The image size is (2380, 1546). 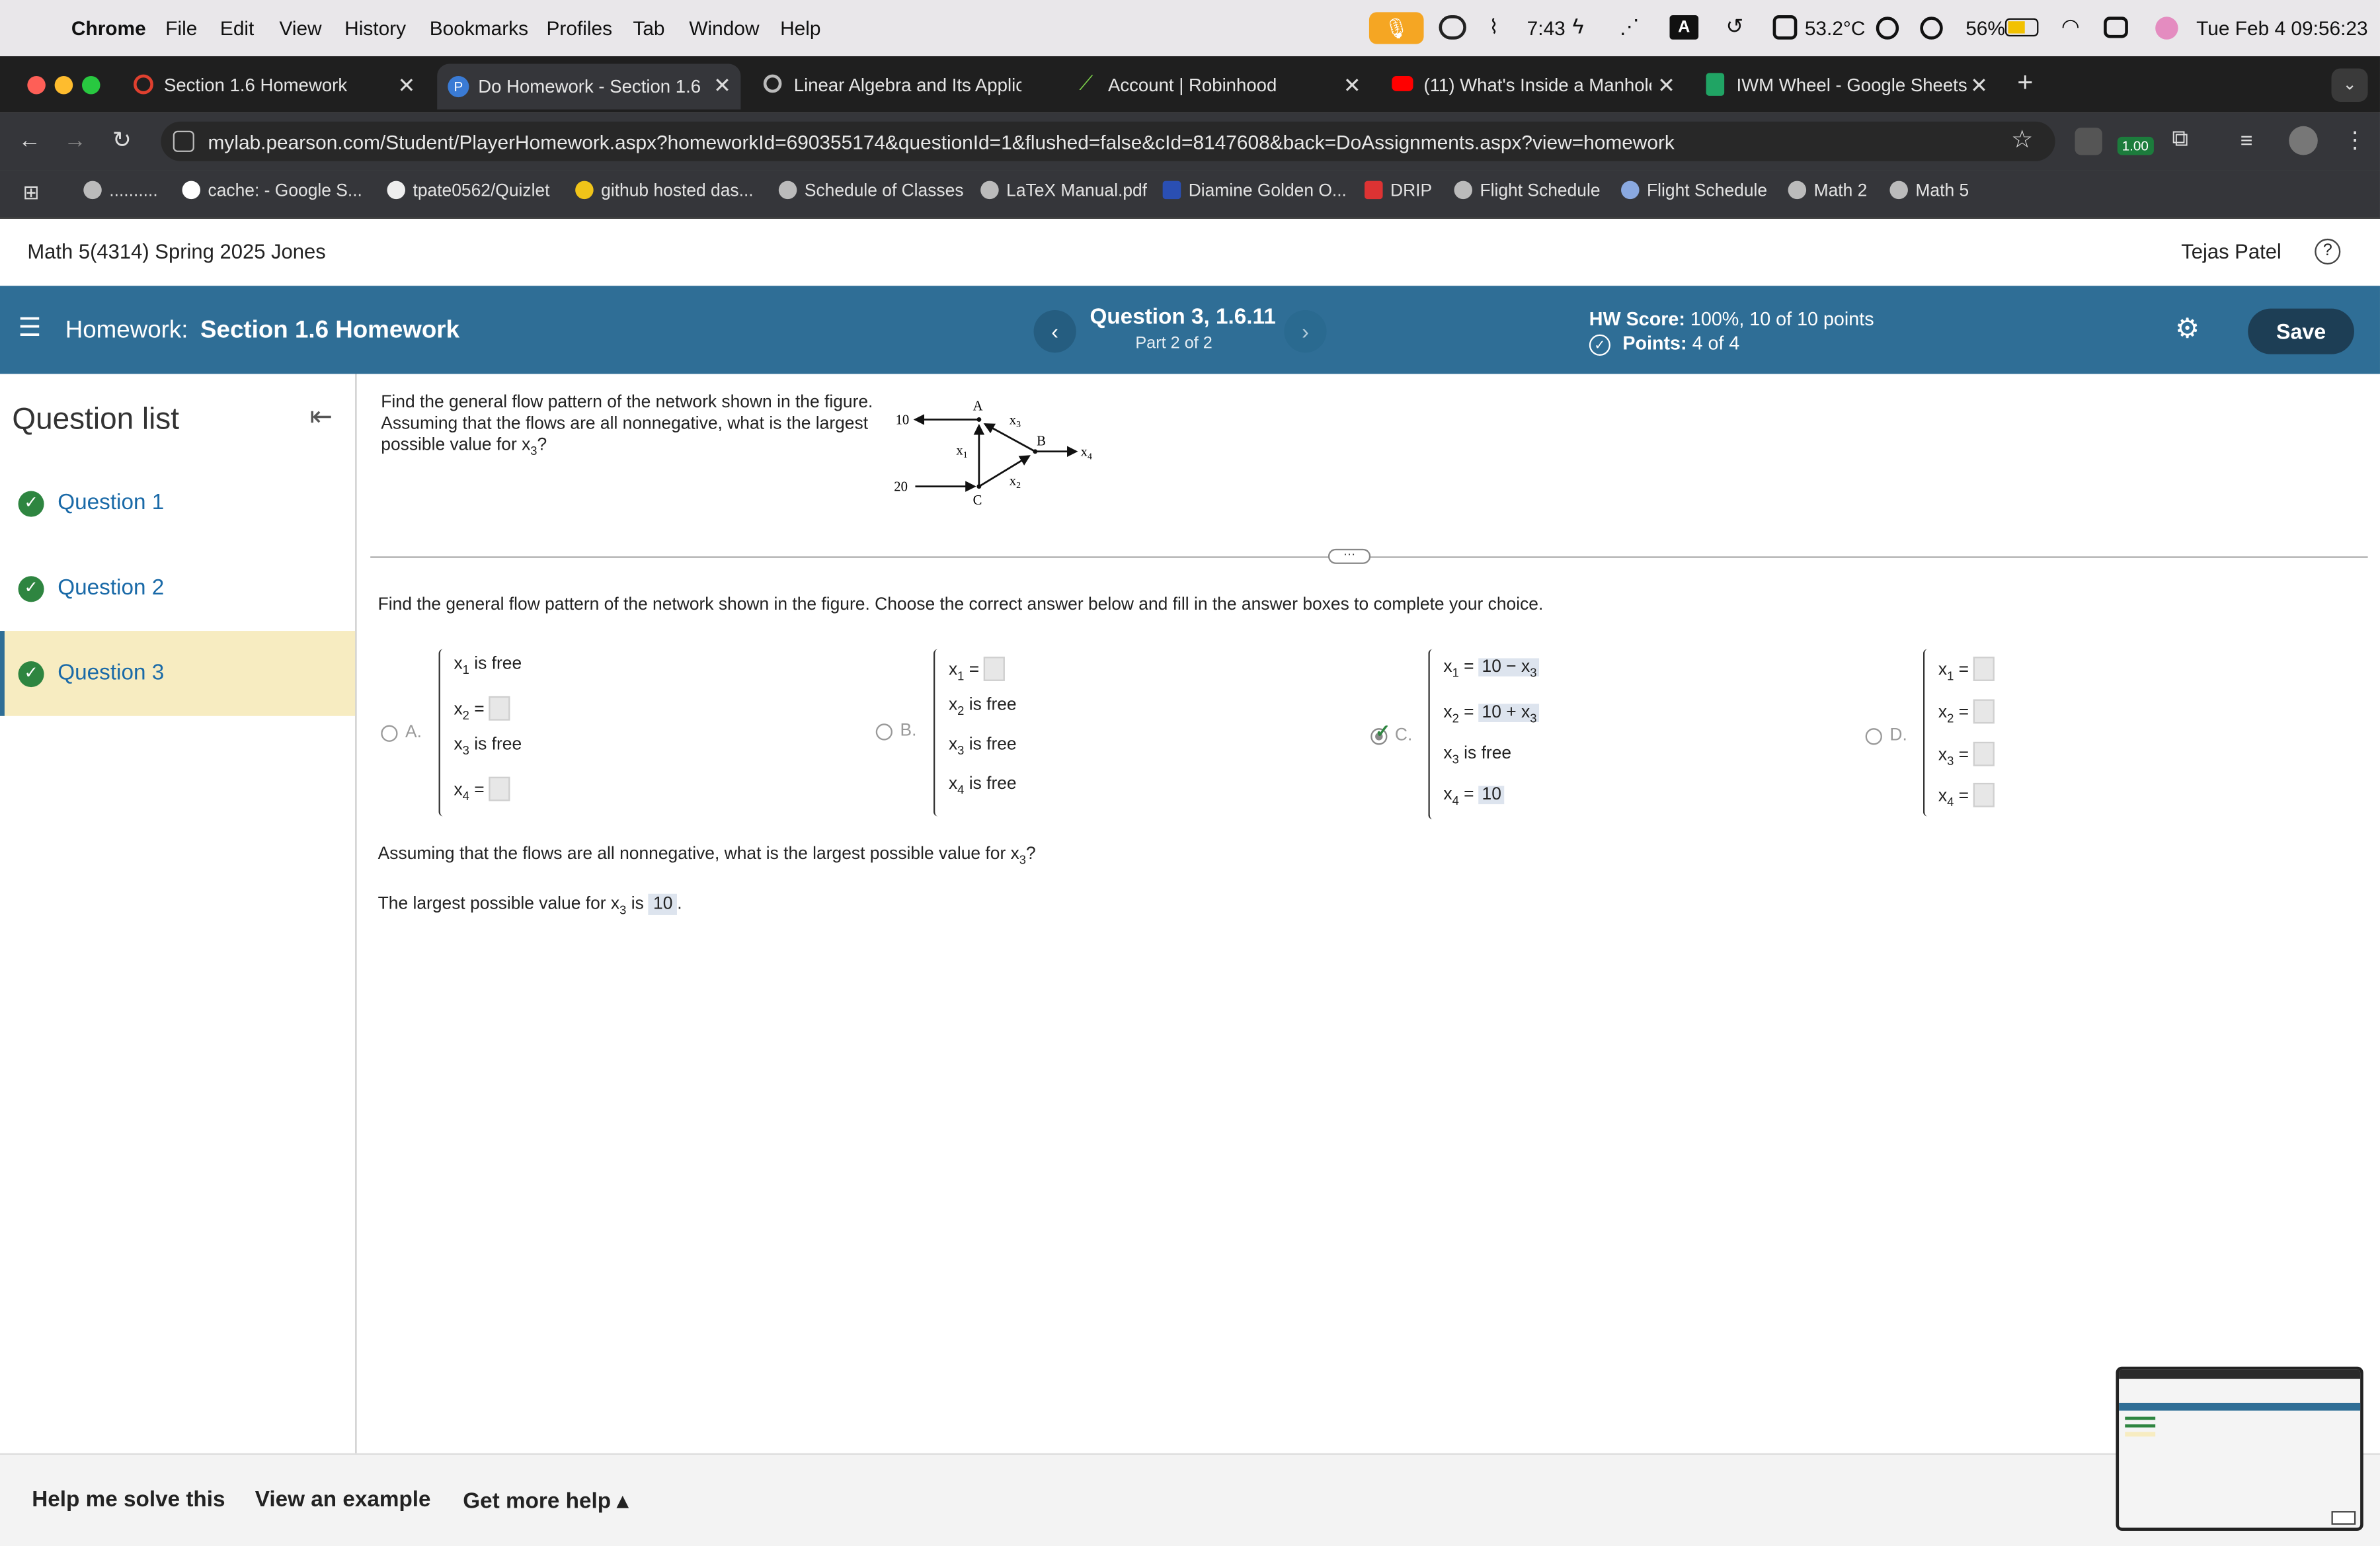 What do you see at coordinates (2303, 140) in the screenshot?
I see `profile-avatar` at bounding box center [2303, 140].